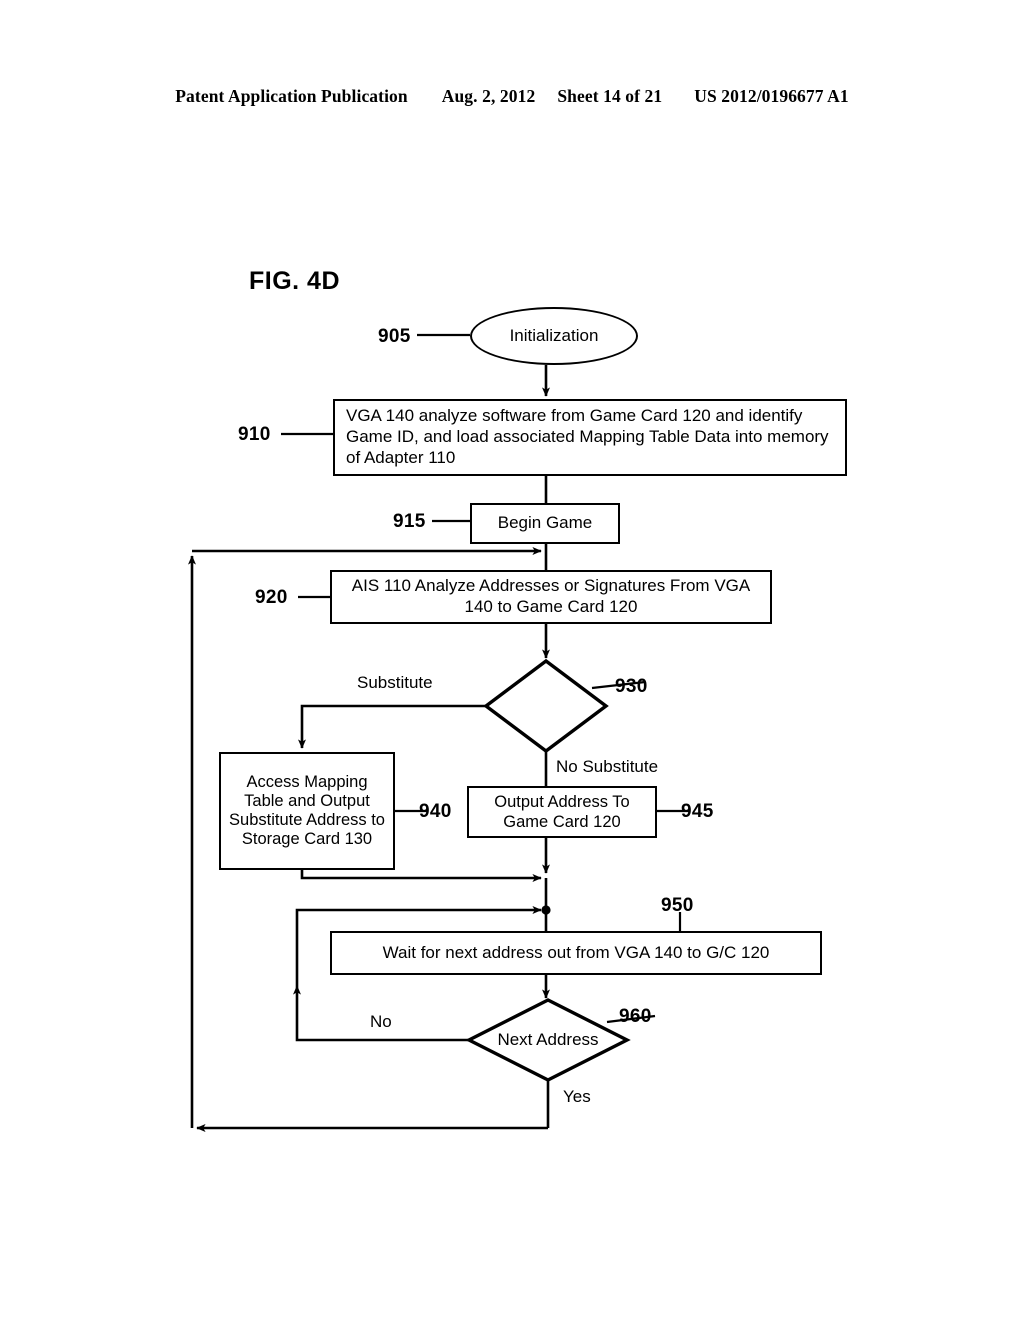 This screenshot has height=1320, width=1024. I want to click on reference-numeral-945: 945, so click(697, 811).